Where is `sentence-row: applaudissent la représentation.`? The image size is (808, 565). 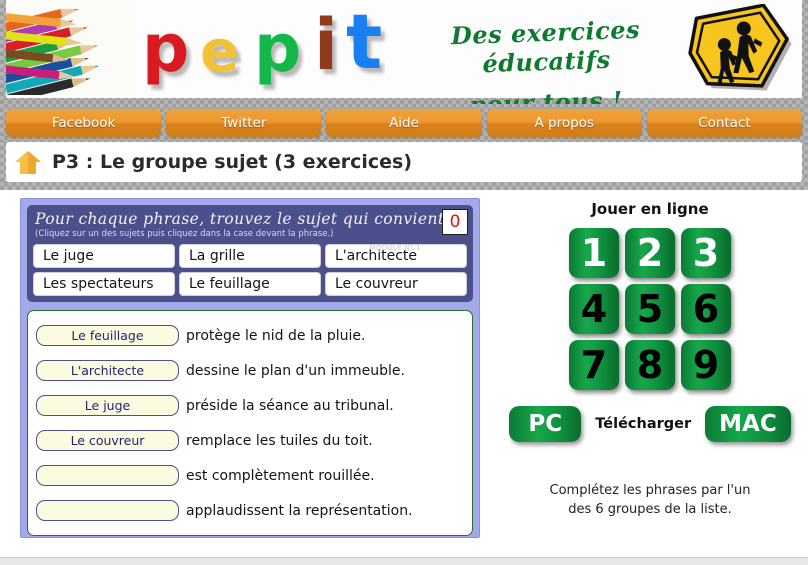
sentence-row: applaudissent la représentation. is located at coordinates (250, 510).